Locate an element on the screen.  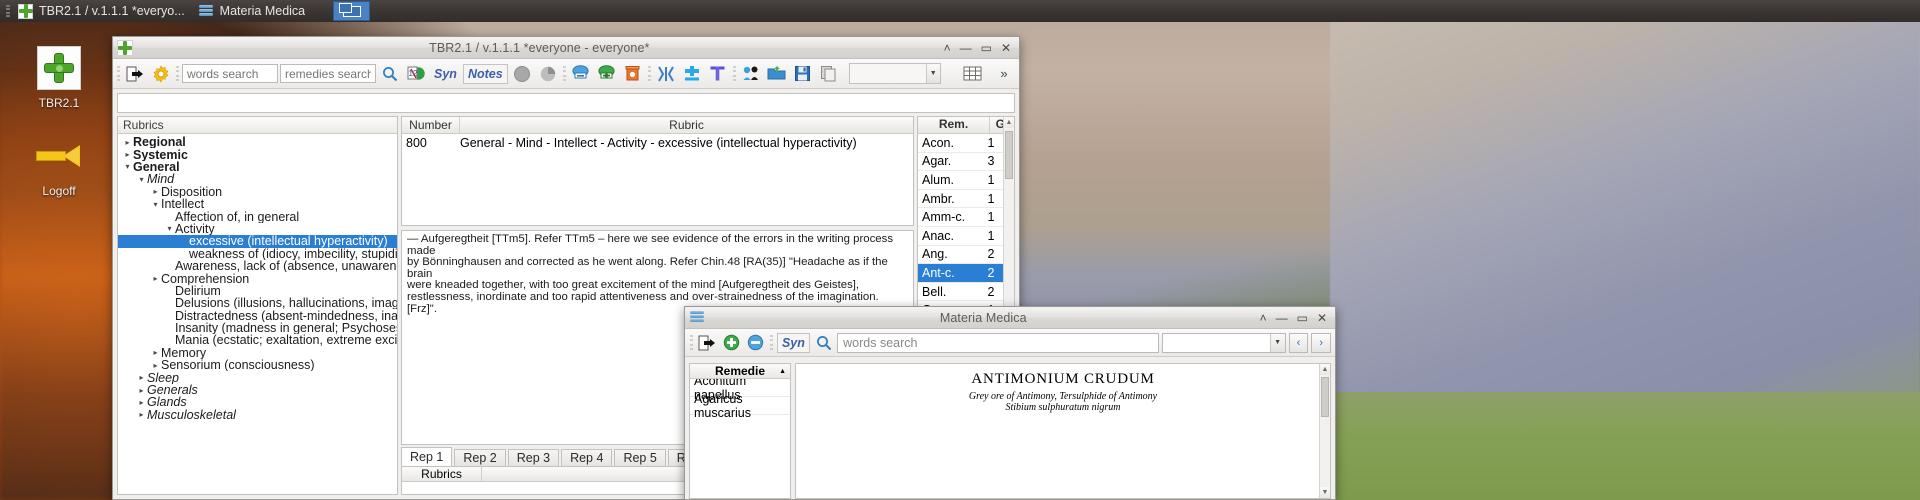
remedy-row: Agar. 3 is located at coordinates (960, 162).